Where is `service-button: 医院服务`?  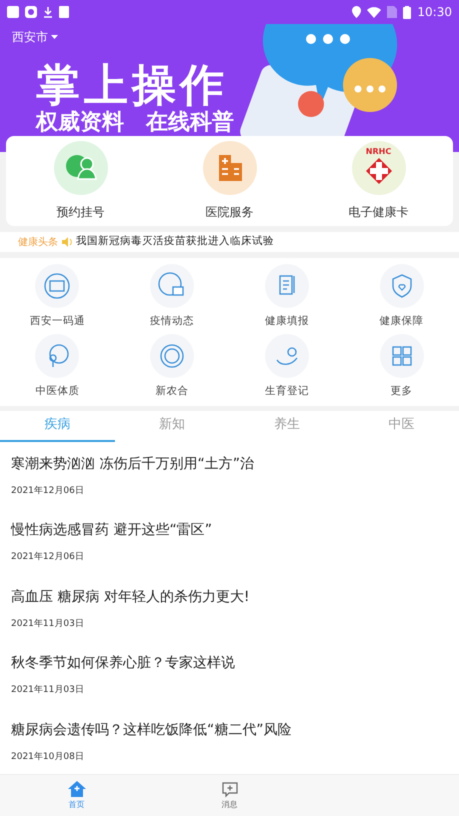 service-button: 医院服务 is located at coordinates (229, 181).